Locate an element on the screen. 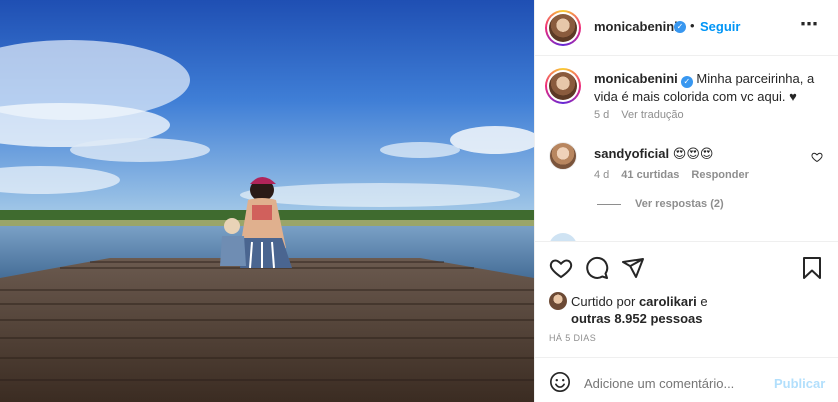  like-heart-icon is located at coordinates (561, 268).